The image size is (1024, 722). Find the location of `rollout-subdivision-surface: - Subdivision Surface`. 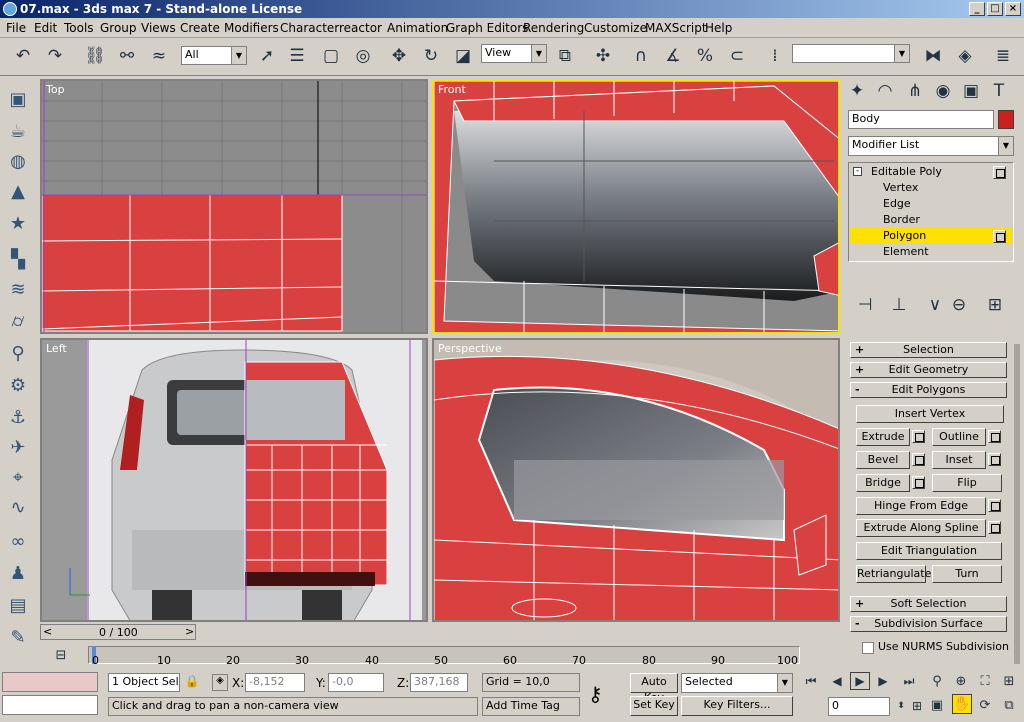

rollout-subdivision-surface: - Subdivision Surface is located at coordinates (928, 624).